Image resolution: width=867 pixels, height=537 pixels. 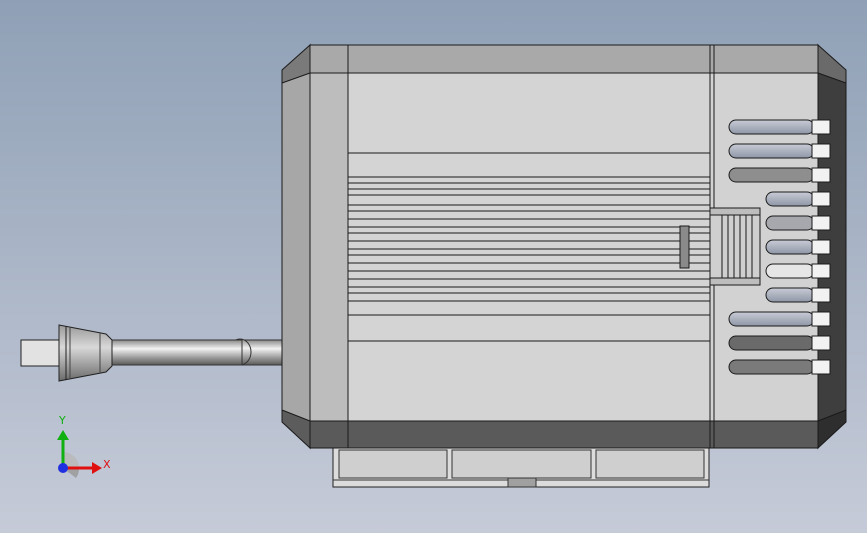 I want to click on z-axis-dot, so click(x=63, y=468).